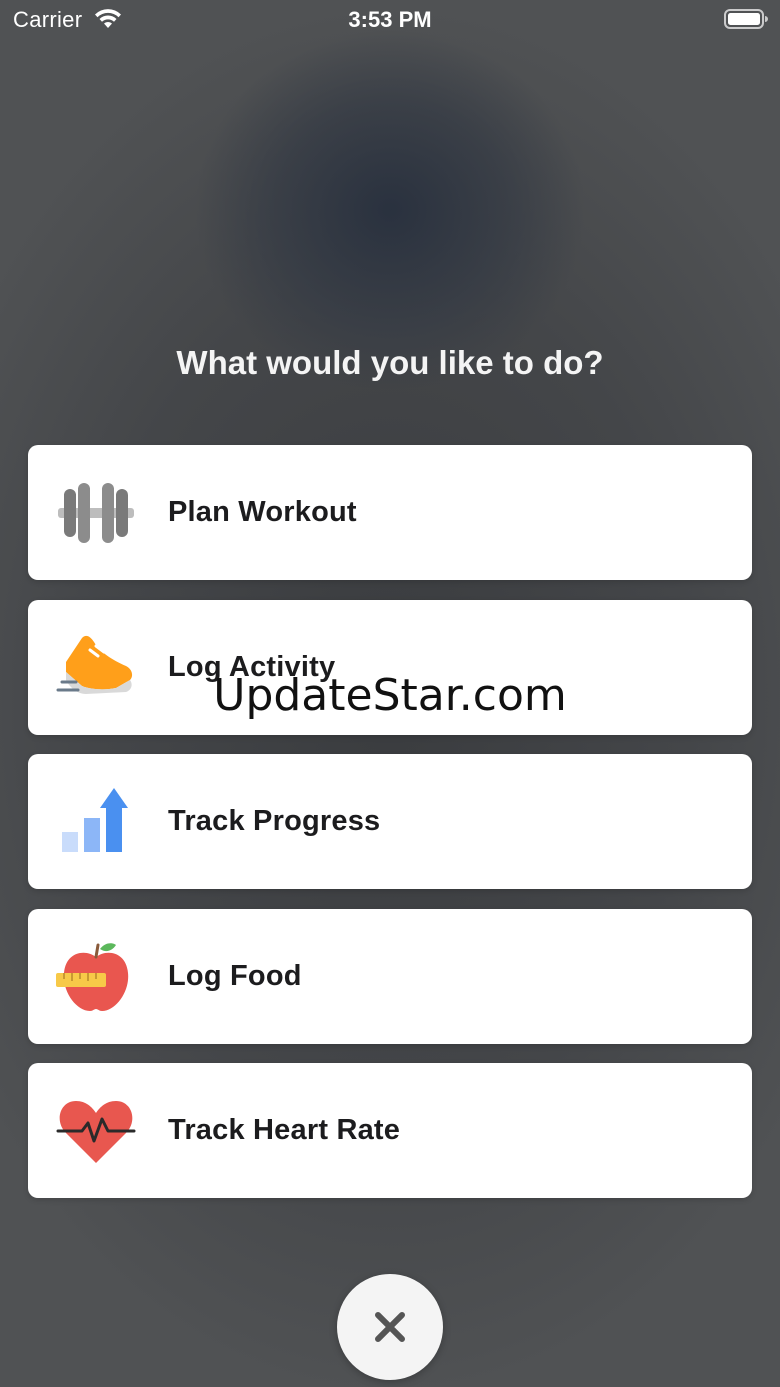 This screenshot has width=780, height=1387. What do you see at coordinates (94, 664) in the screenshot?
I see `running-shoe-icon` at bounding box center [94, 664].